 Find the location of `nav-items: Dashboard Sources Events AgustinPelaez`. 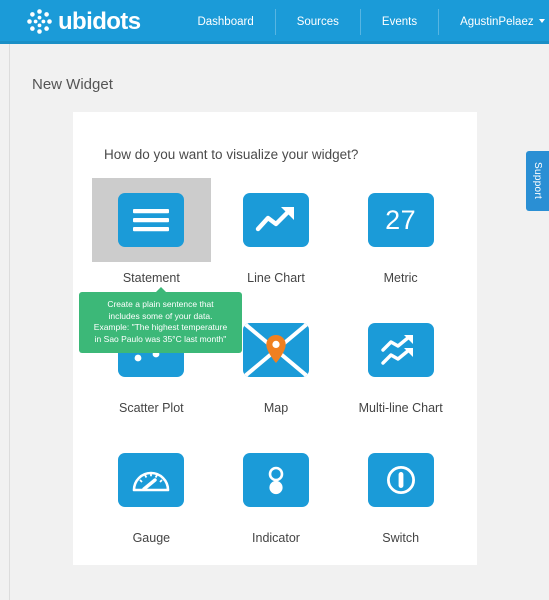

nav-items: Dashboard Sources Events AgustinPelaez is located at coordinates (362, 21).